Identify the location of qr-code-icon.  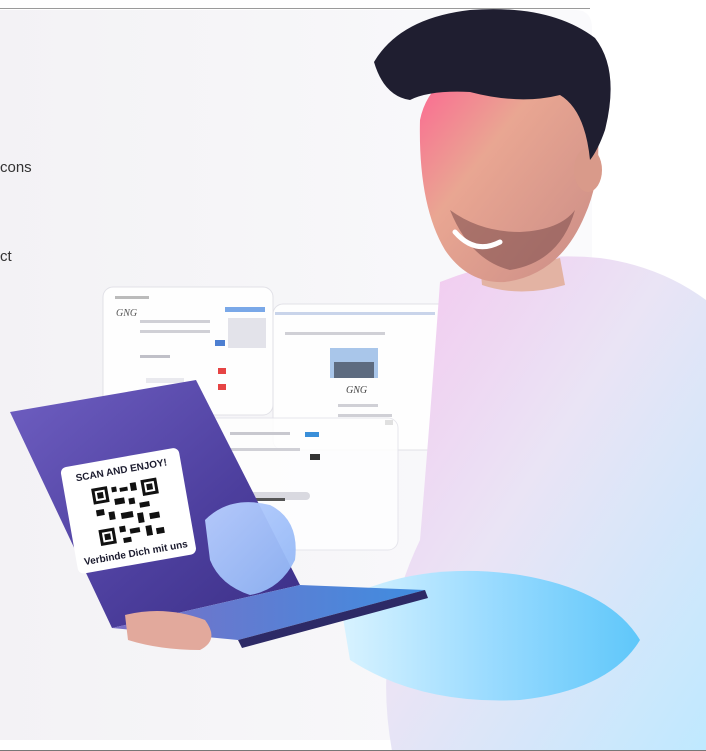
(128, 512).